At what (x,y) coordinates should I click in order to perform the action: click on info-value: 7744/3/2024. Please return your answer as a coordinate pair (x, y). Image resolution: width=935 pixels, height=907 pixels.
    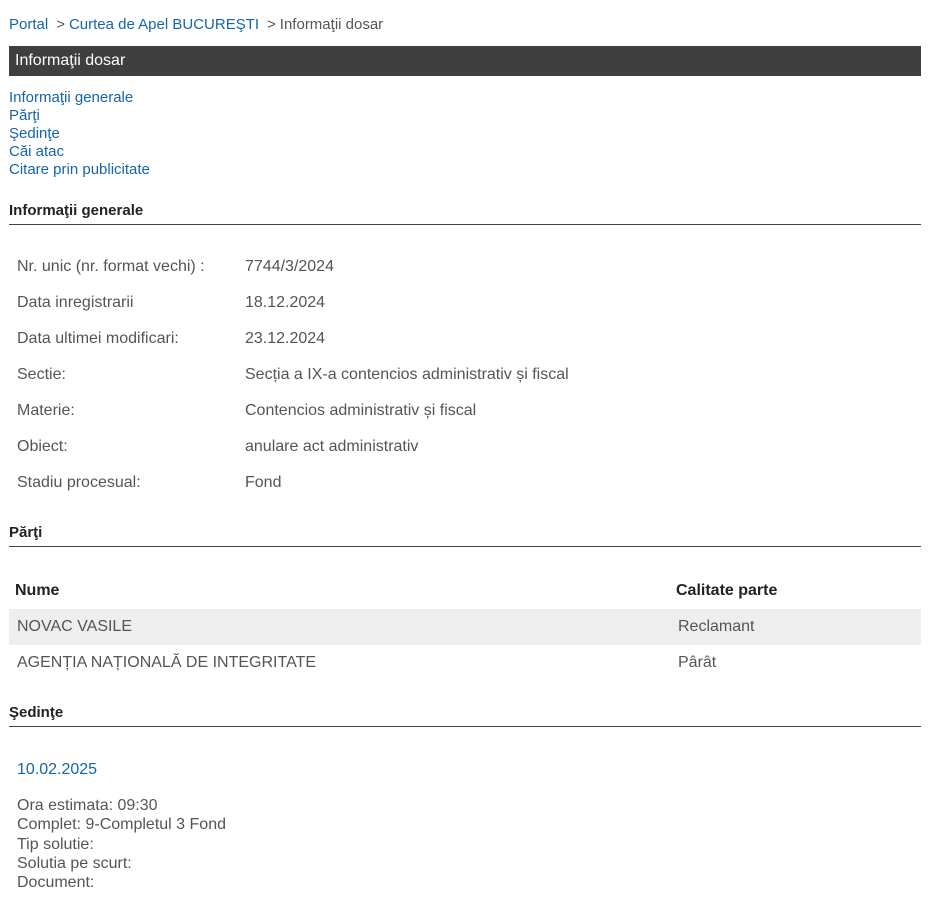
    Looking at the image, I should click on (289, 266).